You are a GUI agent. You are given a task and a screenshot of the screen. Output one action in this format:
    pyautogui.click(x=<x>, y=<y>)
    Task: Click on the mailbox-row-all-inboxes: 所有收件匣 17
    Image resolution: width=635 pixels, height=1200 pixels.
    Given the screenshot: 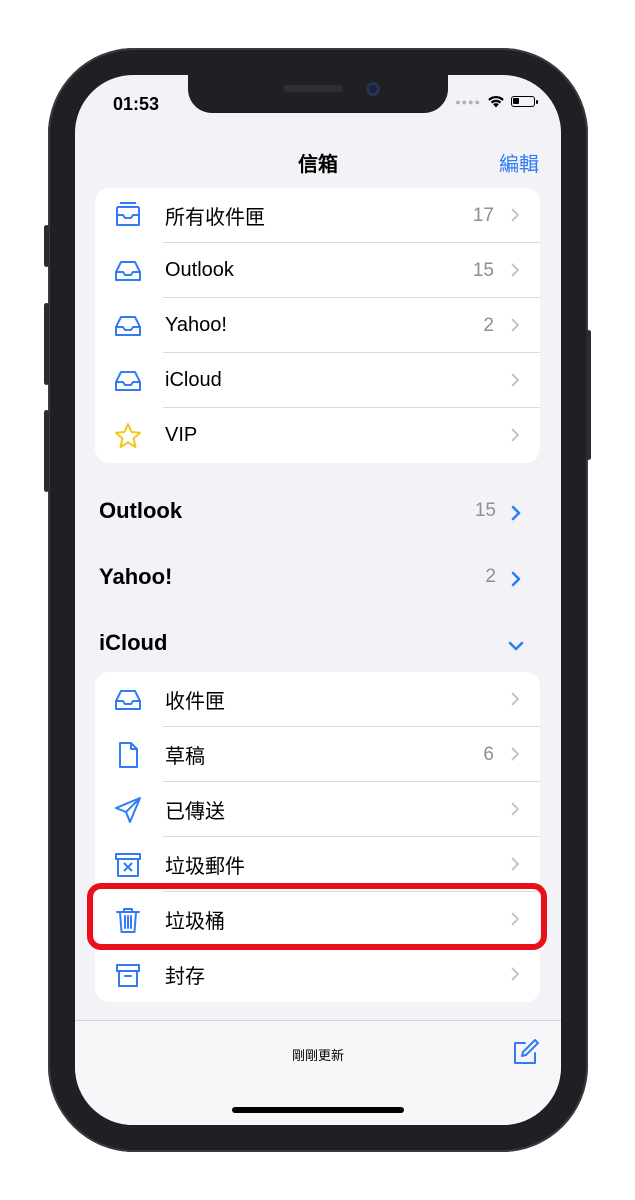 What is the action you would take?
    pyautogui.click(x=317, y=215)
    